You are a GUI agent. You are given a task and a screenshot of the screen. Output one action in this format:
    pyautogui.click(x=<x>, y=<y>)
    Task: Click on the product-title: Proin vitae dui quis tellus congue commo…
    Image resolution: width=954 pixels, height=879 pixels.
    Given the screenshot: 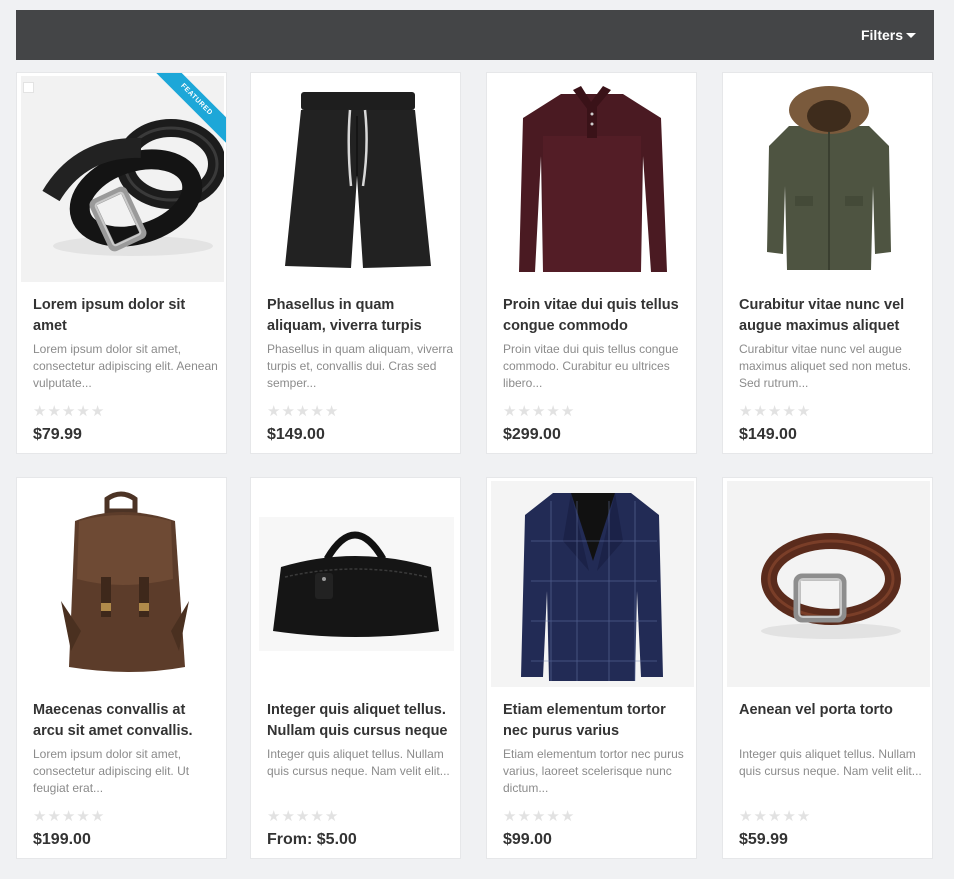 What is the action you would take?
    pyautogui.click(x=595, y=316)
    